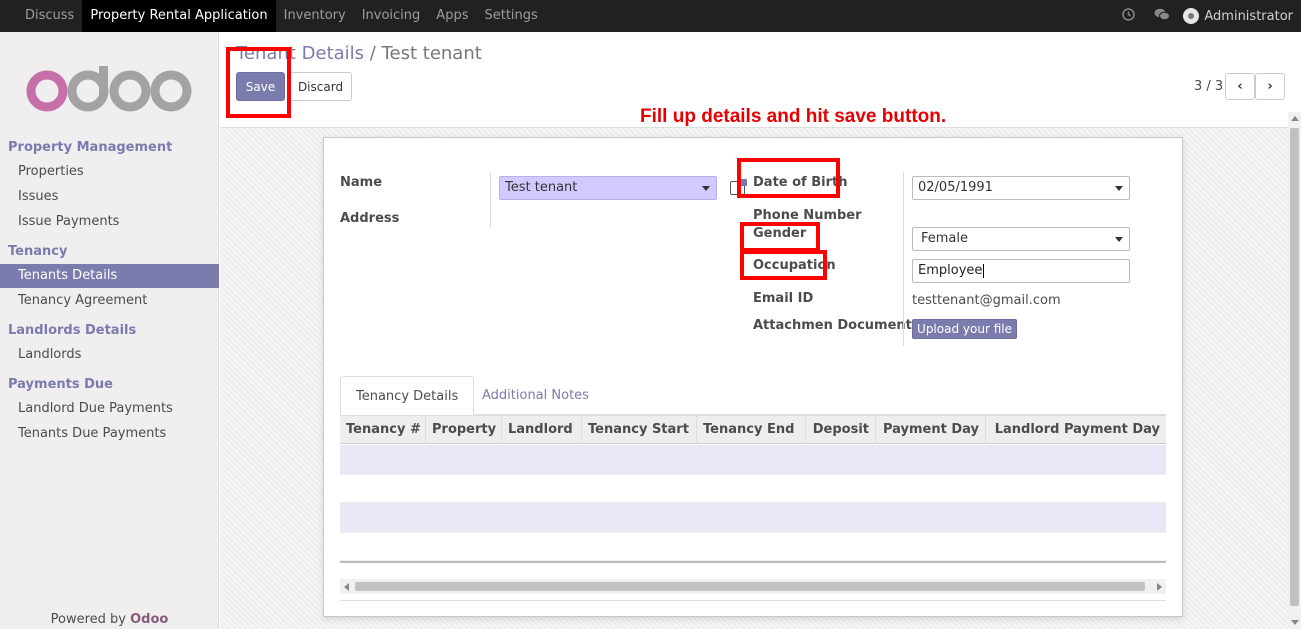 Image resolution: width=1301 pixels, height=629 pixels. I want to click on tab-additional-notes: Additional Notes, so click(535, 395).